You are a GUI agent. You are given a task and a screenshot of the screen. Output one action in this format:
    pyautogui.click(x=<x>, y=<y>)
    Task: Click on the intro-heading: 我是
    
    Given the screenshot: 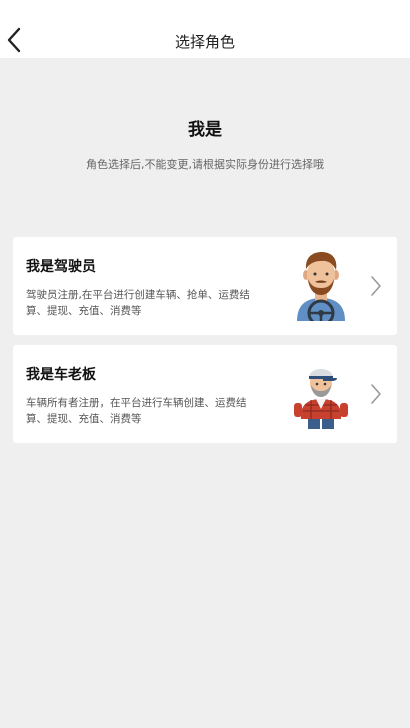 What is the action you would take?
    pyautogui.click(x=205, y=130)
    